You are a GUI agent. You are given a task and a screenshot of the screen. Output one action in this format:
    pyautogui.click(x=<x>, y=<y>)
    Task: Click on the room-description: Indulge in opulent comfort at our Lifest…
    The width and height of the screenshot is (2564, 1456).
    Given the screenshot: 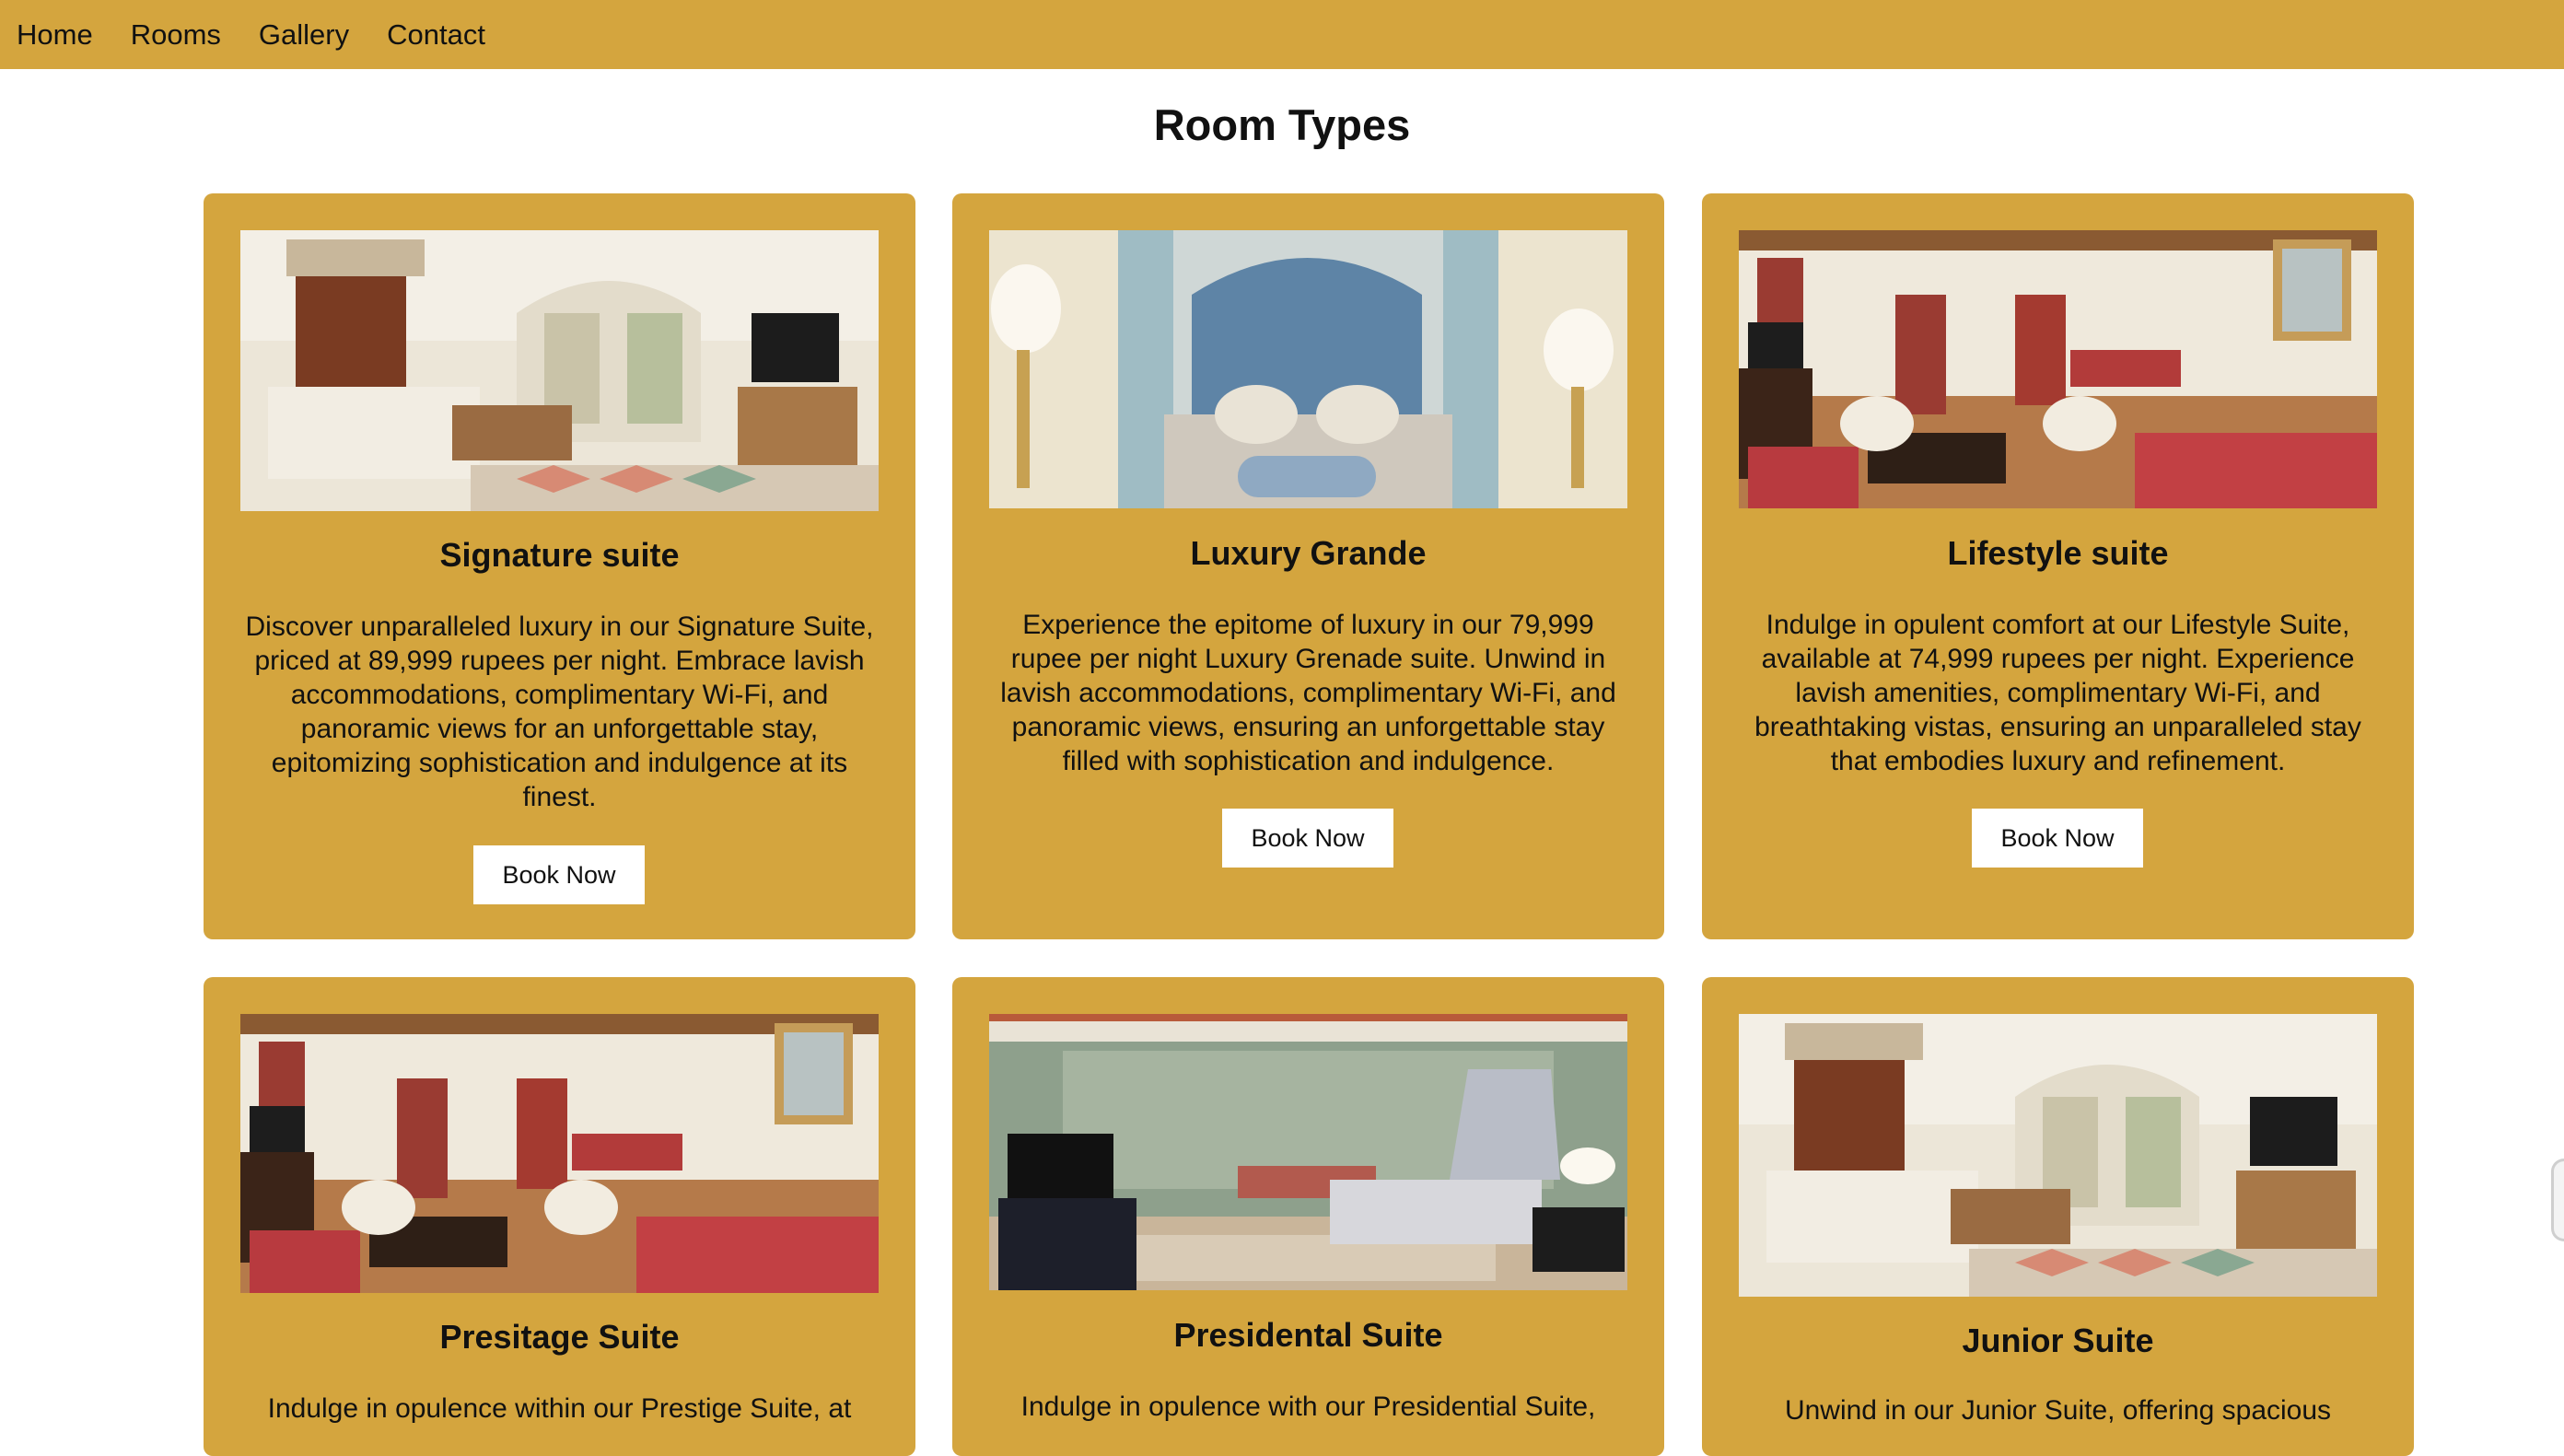 What is the action you would take?
    pyautogui.click(x=2058, y=693)
    